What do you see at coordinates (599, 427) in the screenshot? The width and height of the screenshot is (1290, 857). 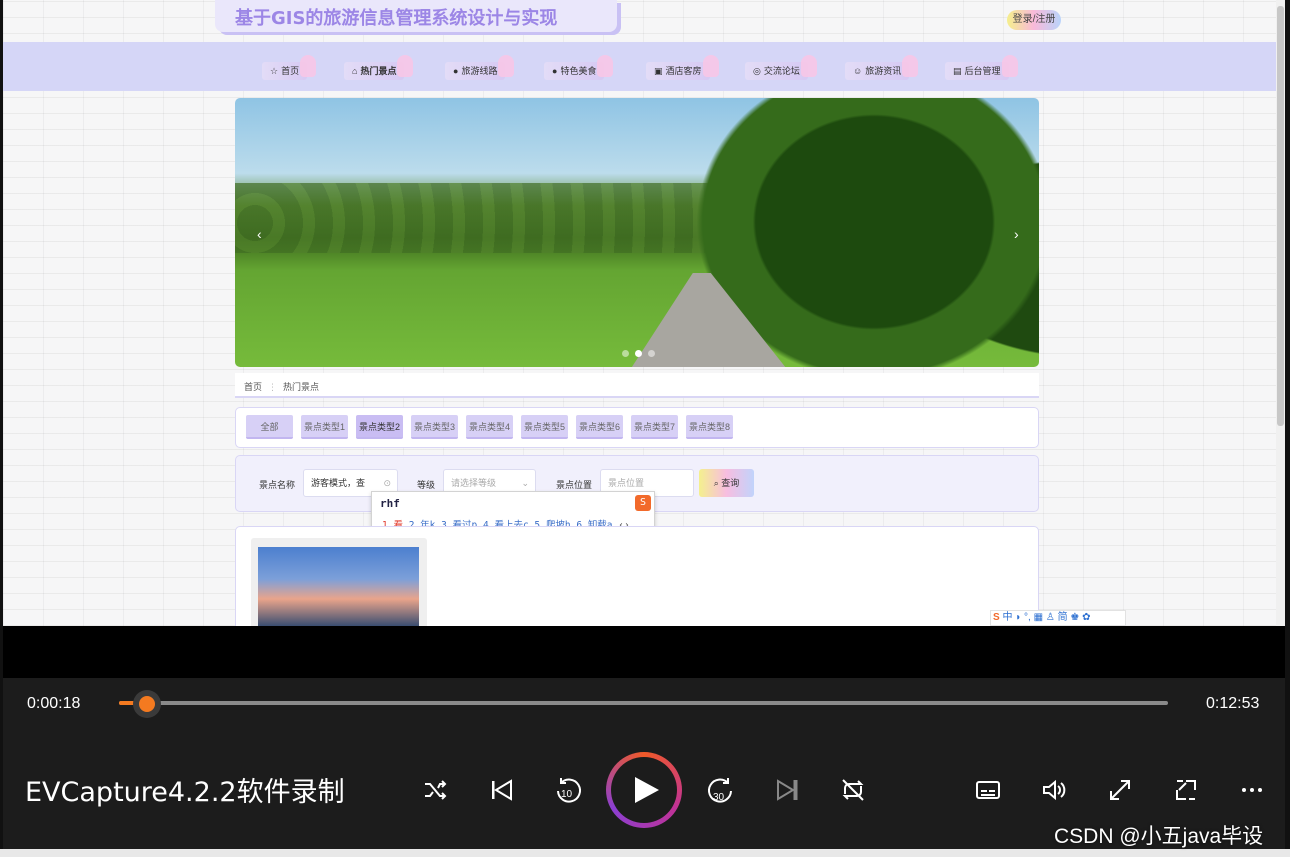 I see `category-type-6: 景点类型6` at bounding box center [599, 427].